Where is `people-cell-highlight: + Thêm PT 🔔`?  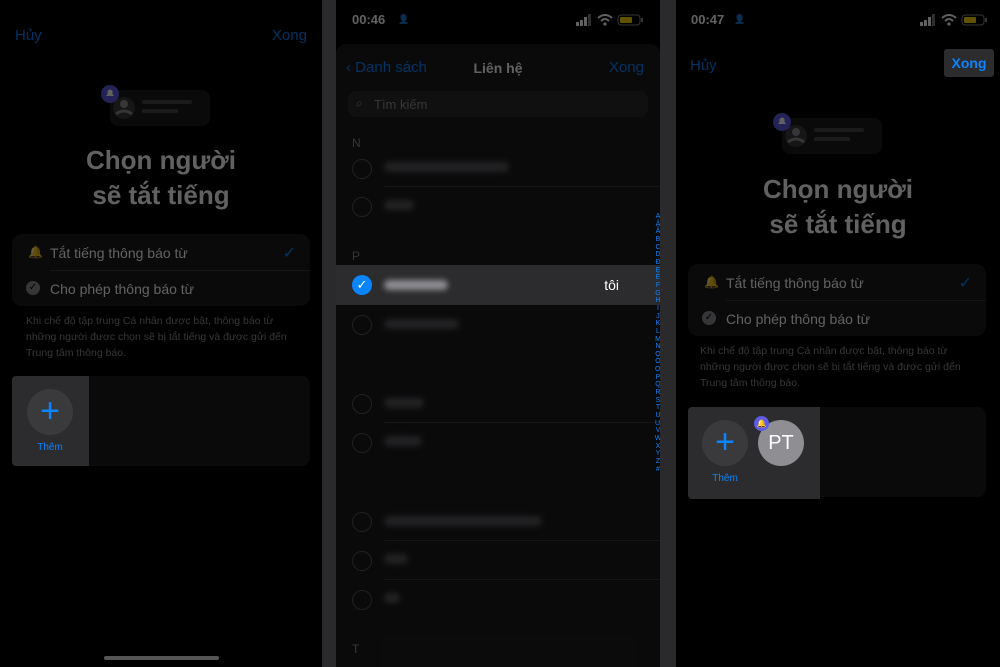 people-cell-highlight: + Thêm PT 🔔 is located at coordinates (754, 453).